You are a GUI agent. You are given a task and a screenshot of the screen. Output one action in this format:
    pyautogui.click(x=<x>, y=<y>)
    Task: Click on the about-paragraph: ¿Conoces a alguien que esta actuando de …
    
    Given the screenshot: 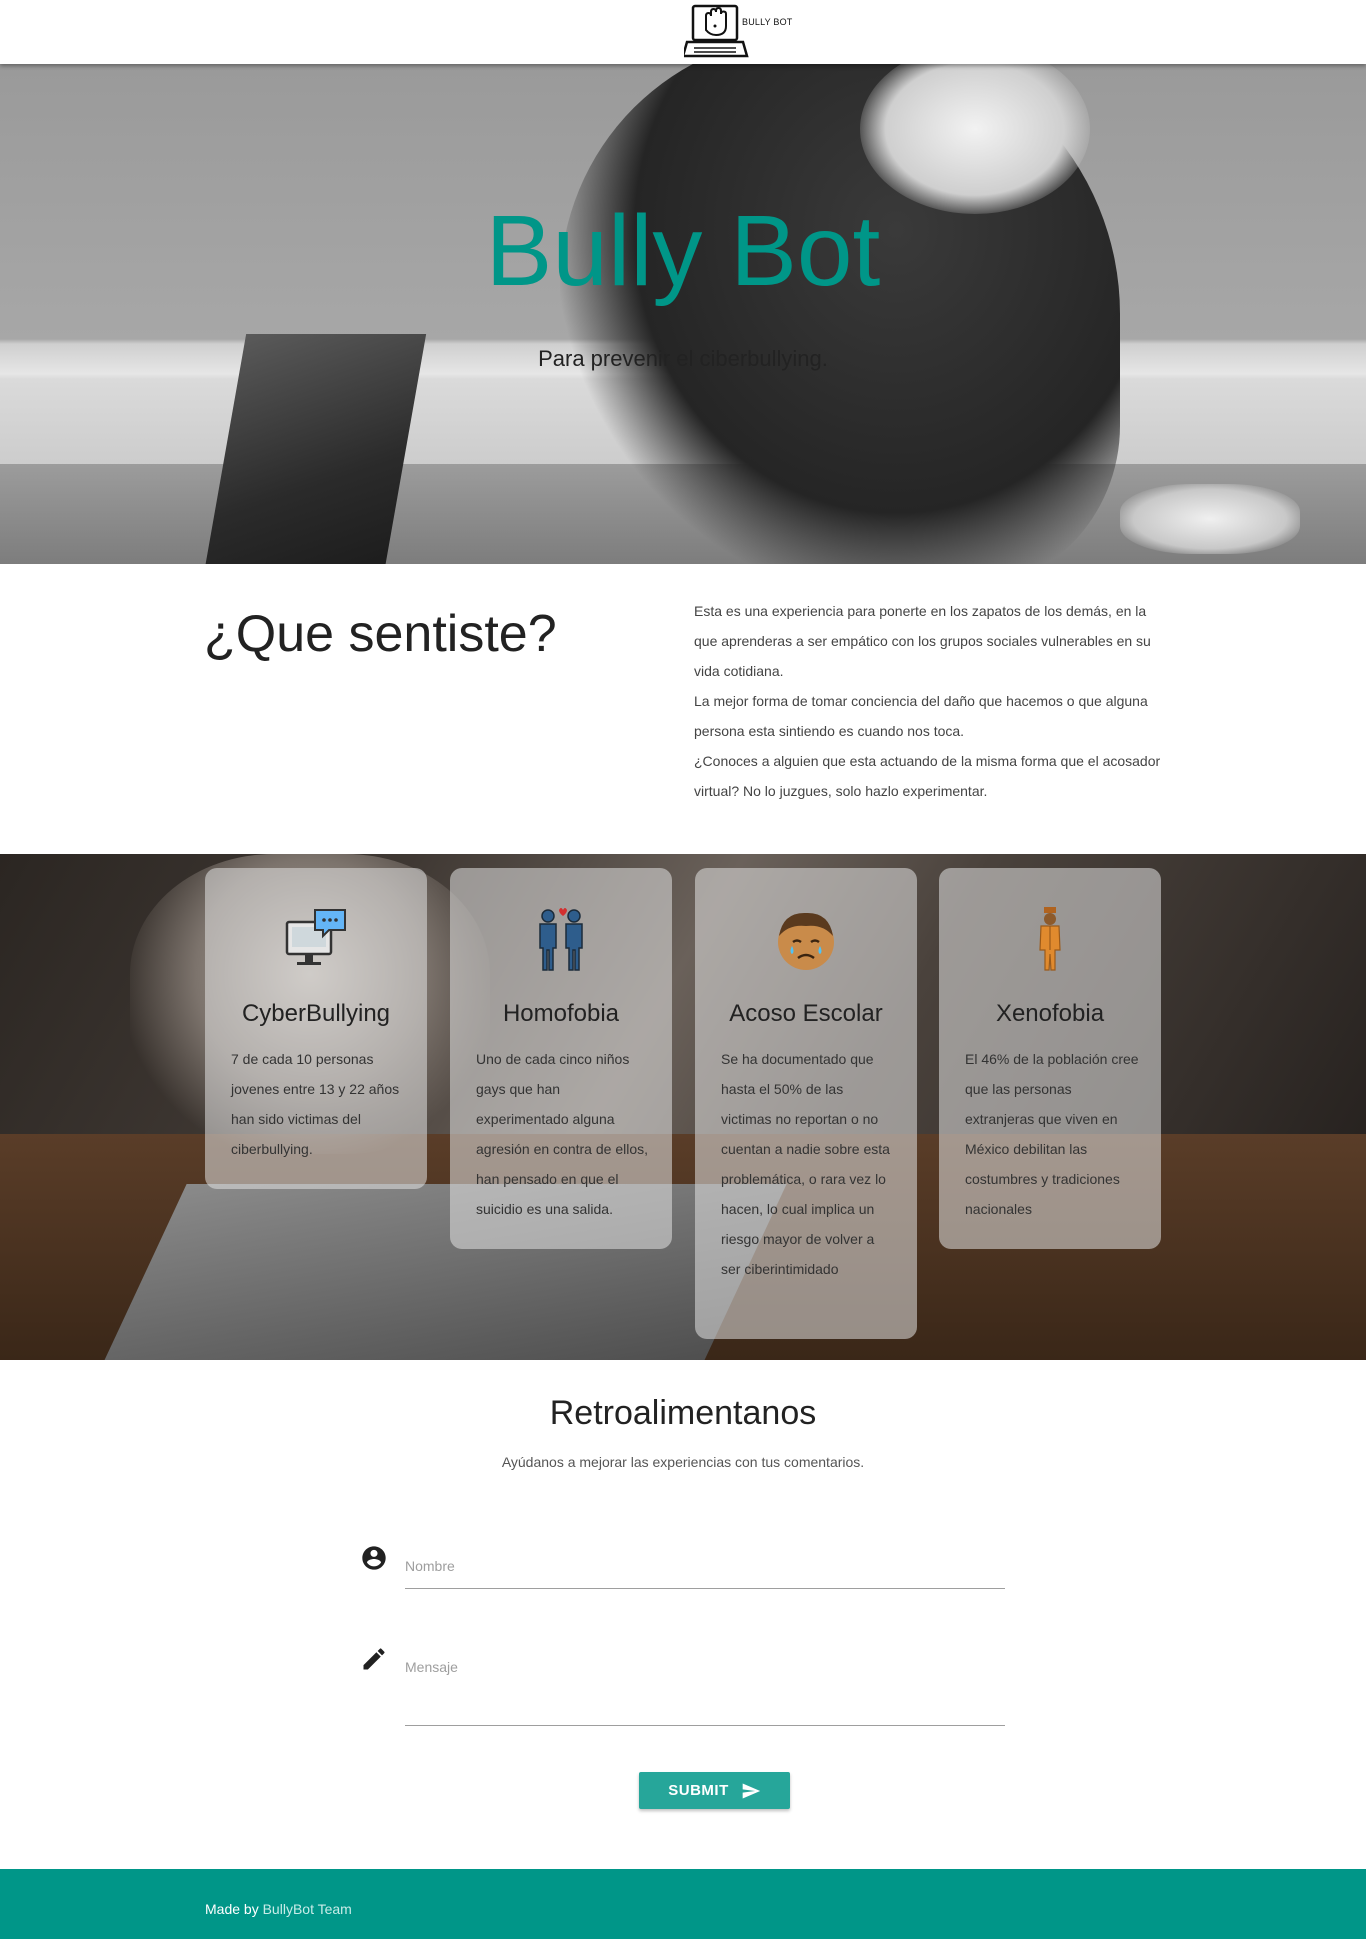 What is the action you would take?
    pyautogui.click(x=927, y=776)
    